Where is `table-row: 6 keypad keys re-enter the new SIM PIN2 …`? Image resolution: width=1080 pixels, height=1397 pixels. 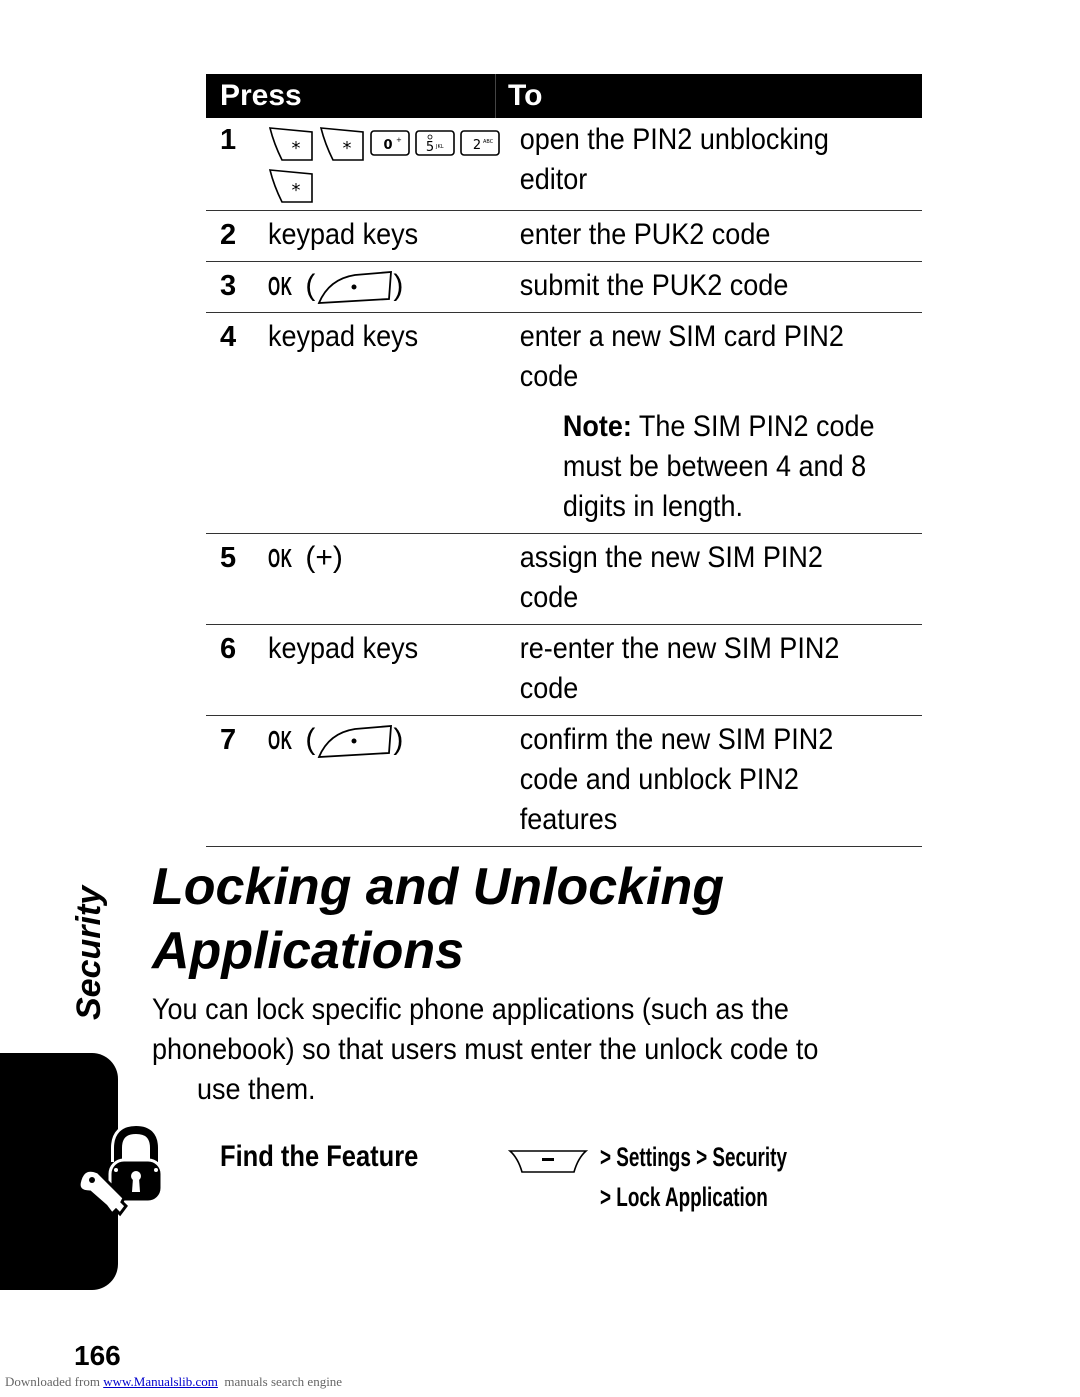 table-row: 6 keypad keys re-enter the new SIM PIN2 … is located at coordinates (564, 670).